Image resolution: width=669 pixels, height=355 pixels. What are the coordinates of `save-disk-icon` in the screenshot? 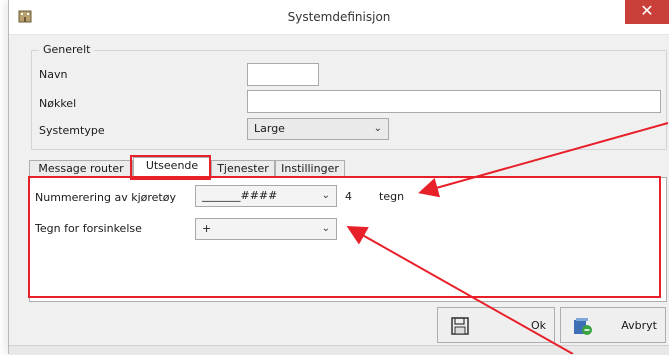 It's located at (460, 326).